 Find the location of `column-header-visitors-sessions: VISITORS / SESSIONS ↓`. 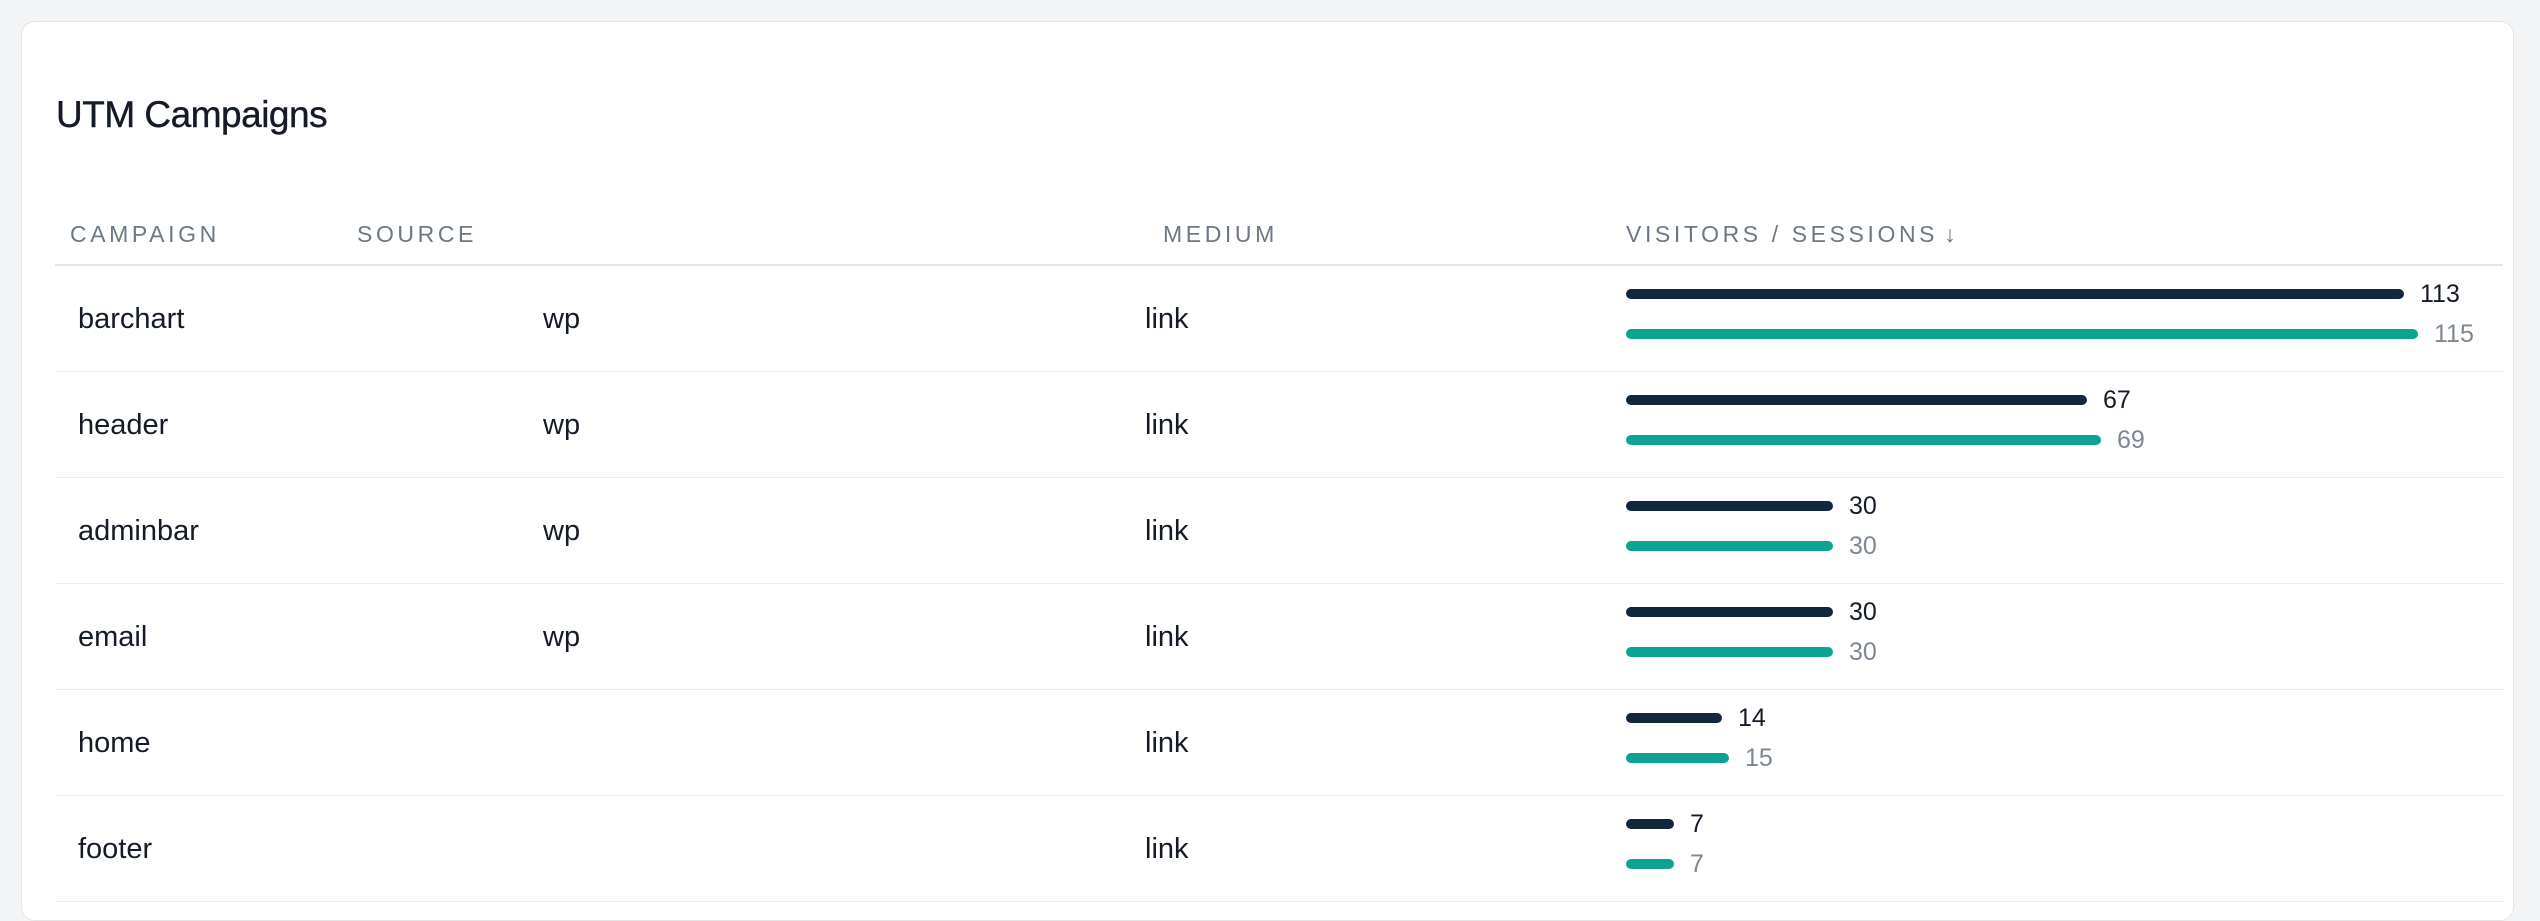

column-header-visitors-sessions: VISITORS / SESSIONS ↓ is located at coordinates (1791, 234).